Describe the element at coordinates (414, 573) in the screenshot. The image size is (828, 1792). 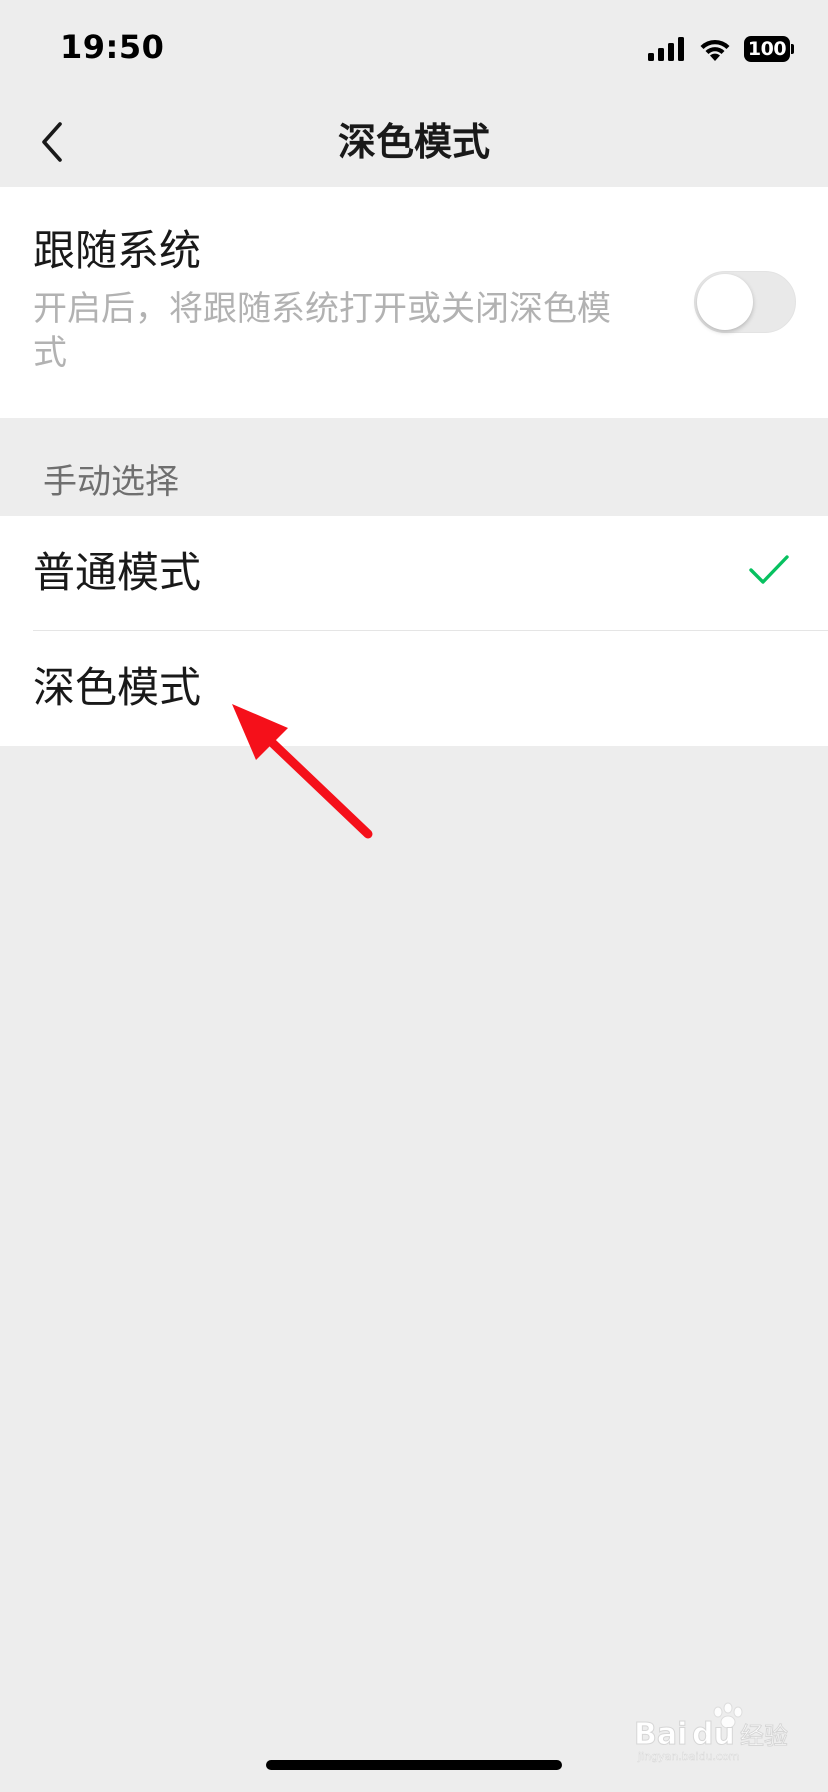
I see `mode-option-normal: 普通模式` at that location.